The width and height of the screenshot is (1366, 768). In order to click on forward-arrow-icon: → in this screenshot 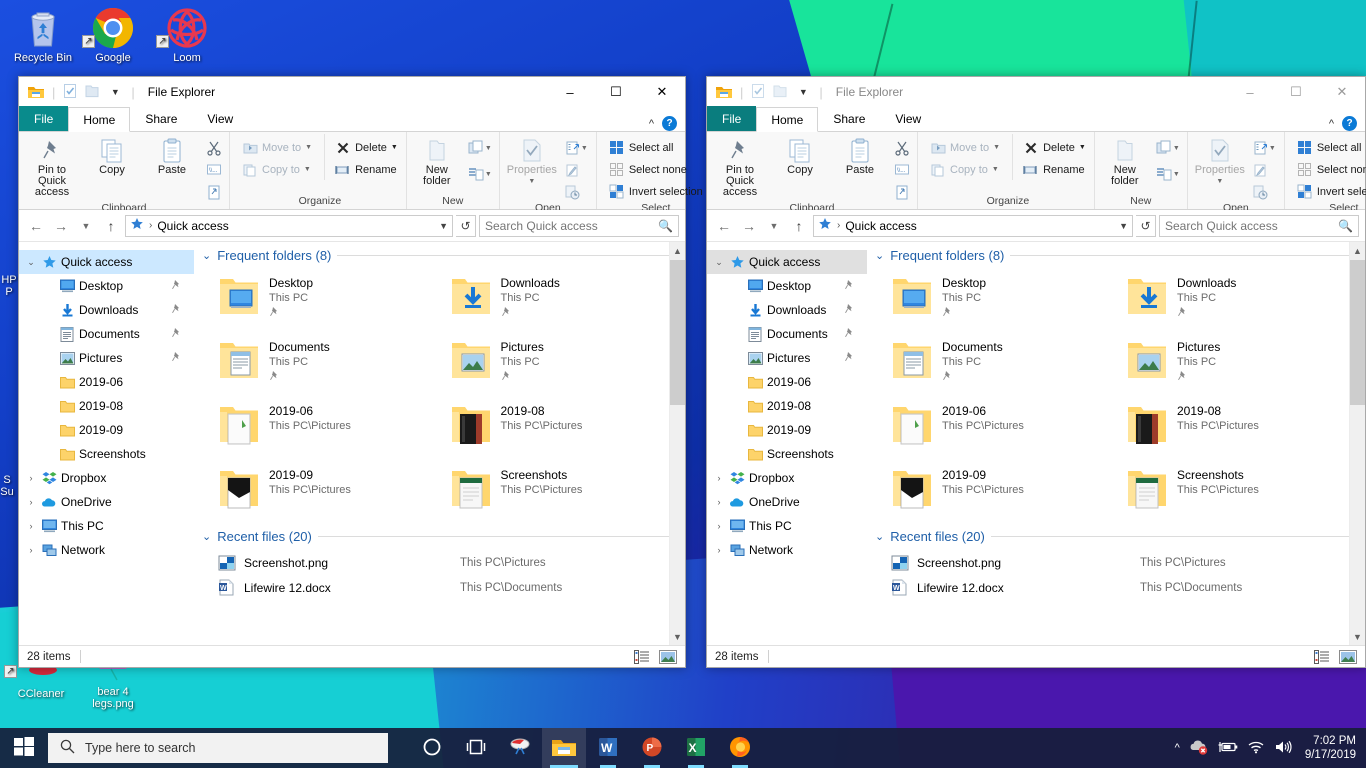, I will do `click(749, 226)`.